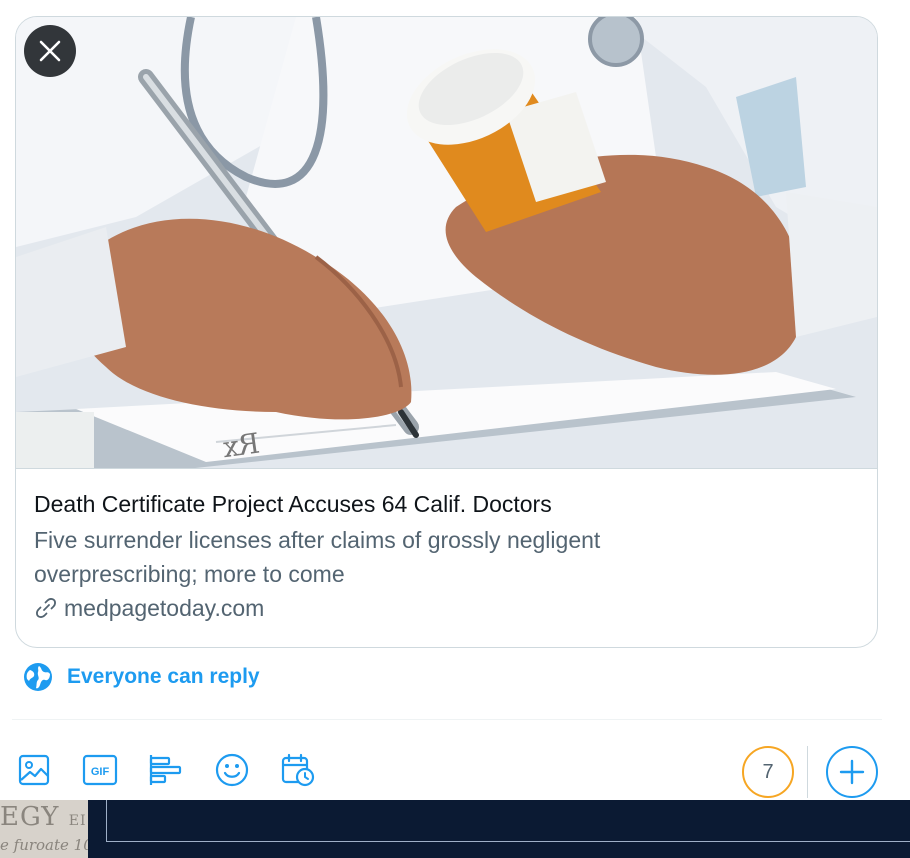 The height and width of the screenshot is (858, 910). What do you see at coordinates (508, 821) in the screenshot?
I see `background-frame` at bounding box center [508, 821].